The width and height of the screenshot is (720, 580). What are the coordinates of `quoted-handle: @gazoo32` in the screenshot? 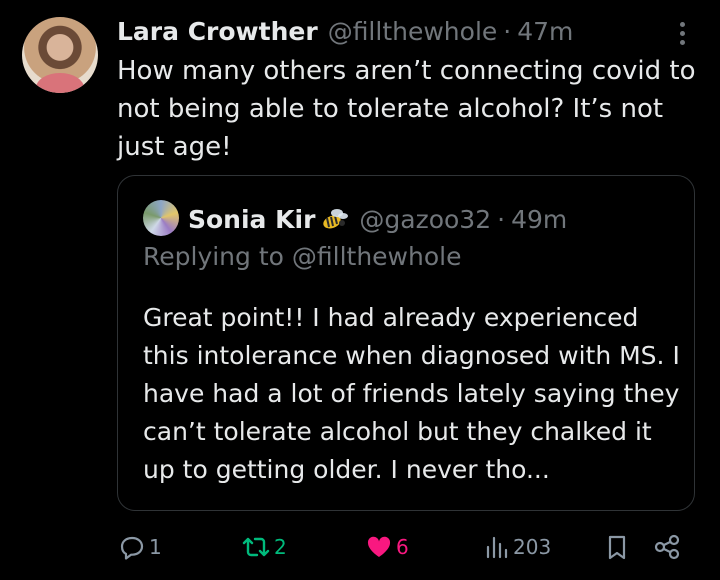 It's located at (425, 219).